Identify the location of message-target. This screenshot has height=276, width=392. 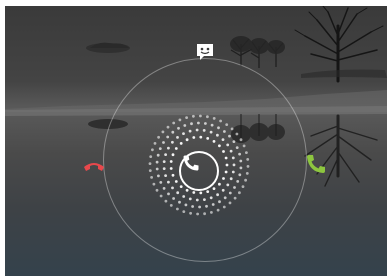
(207, 54).